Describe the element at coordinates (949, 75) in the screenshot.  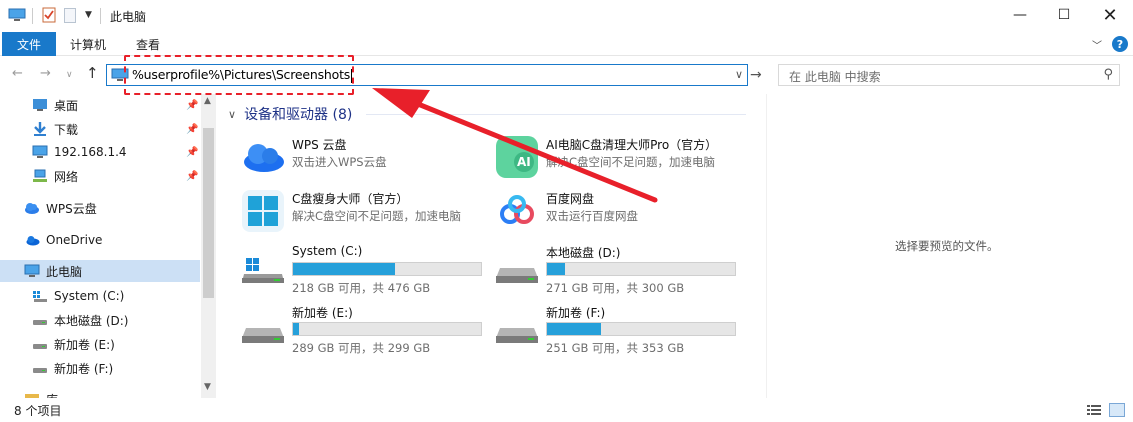
I see `search-box: 在 此电脑 中搜索 ⚲` at that location.